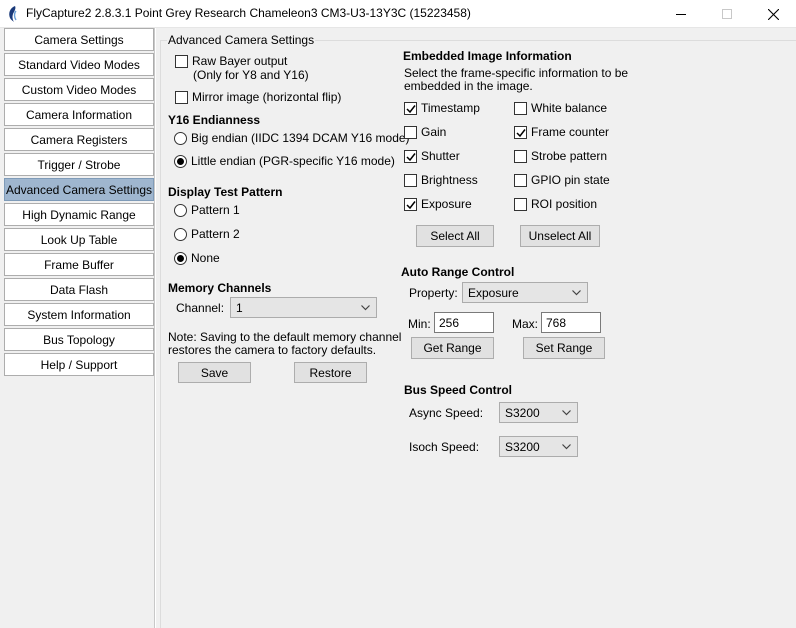 The width and height of the screenshot is (796, 628). Describe the element at coordinates (241, 40) in the screenshot. I see `group-title: Advanced Camera Settings` at that location.